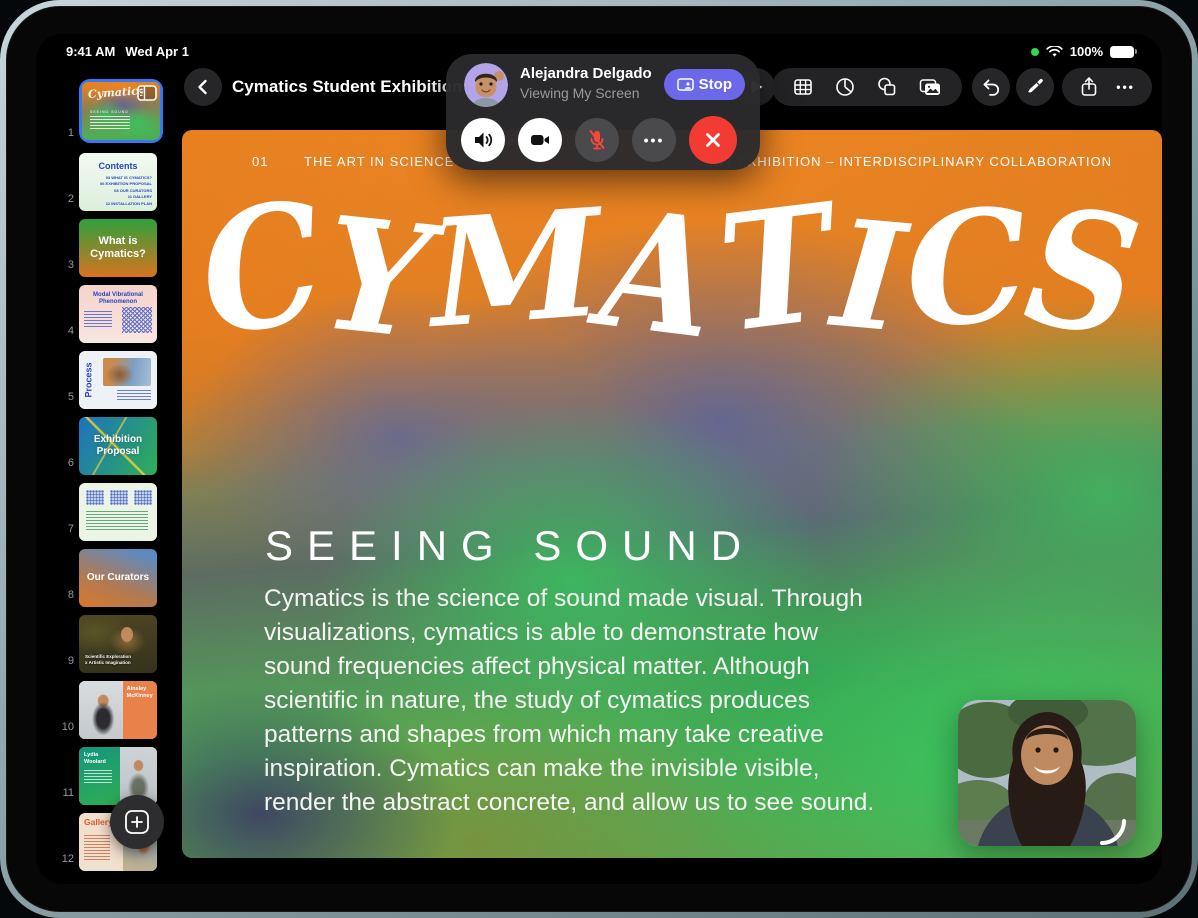  I want to click on end-call-button, so click(713, 140).